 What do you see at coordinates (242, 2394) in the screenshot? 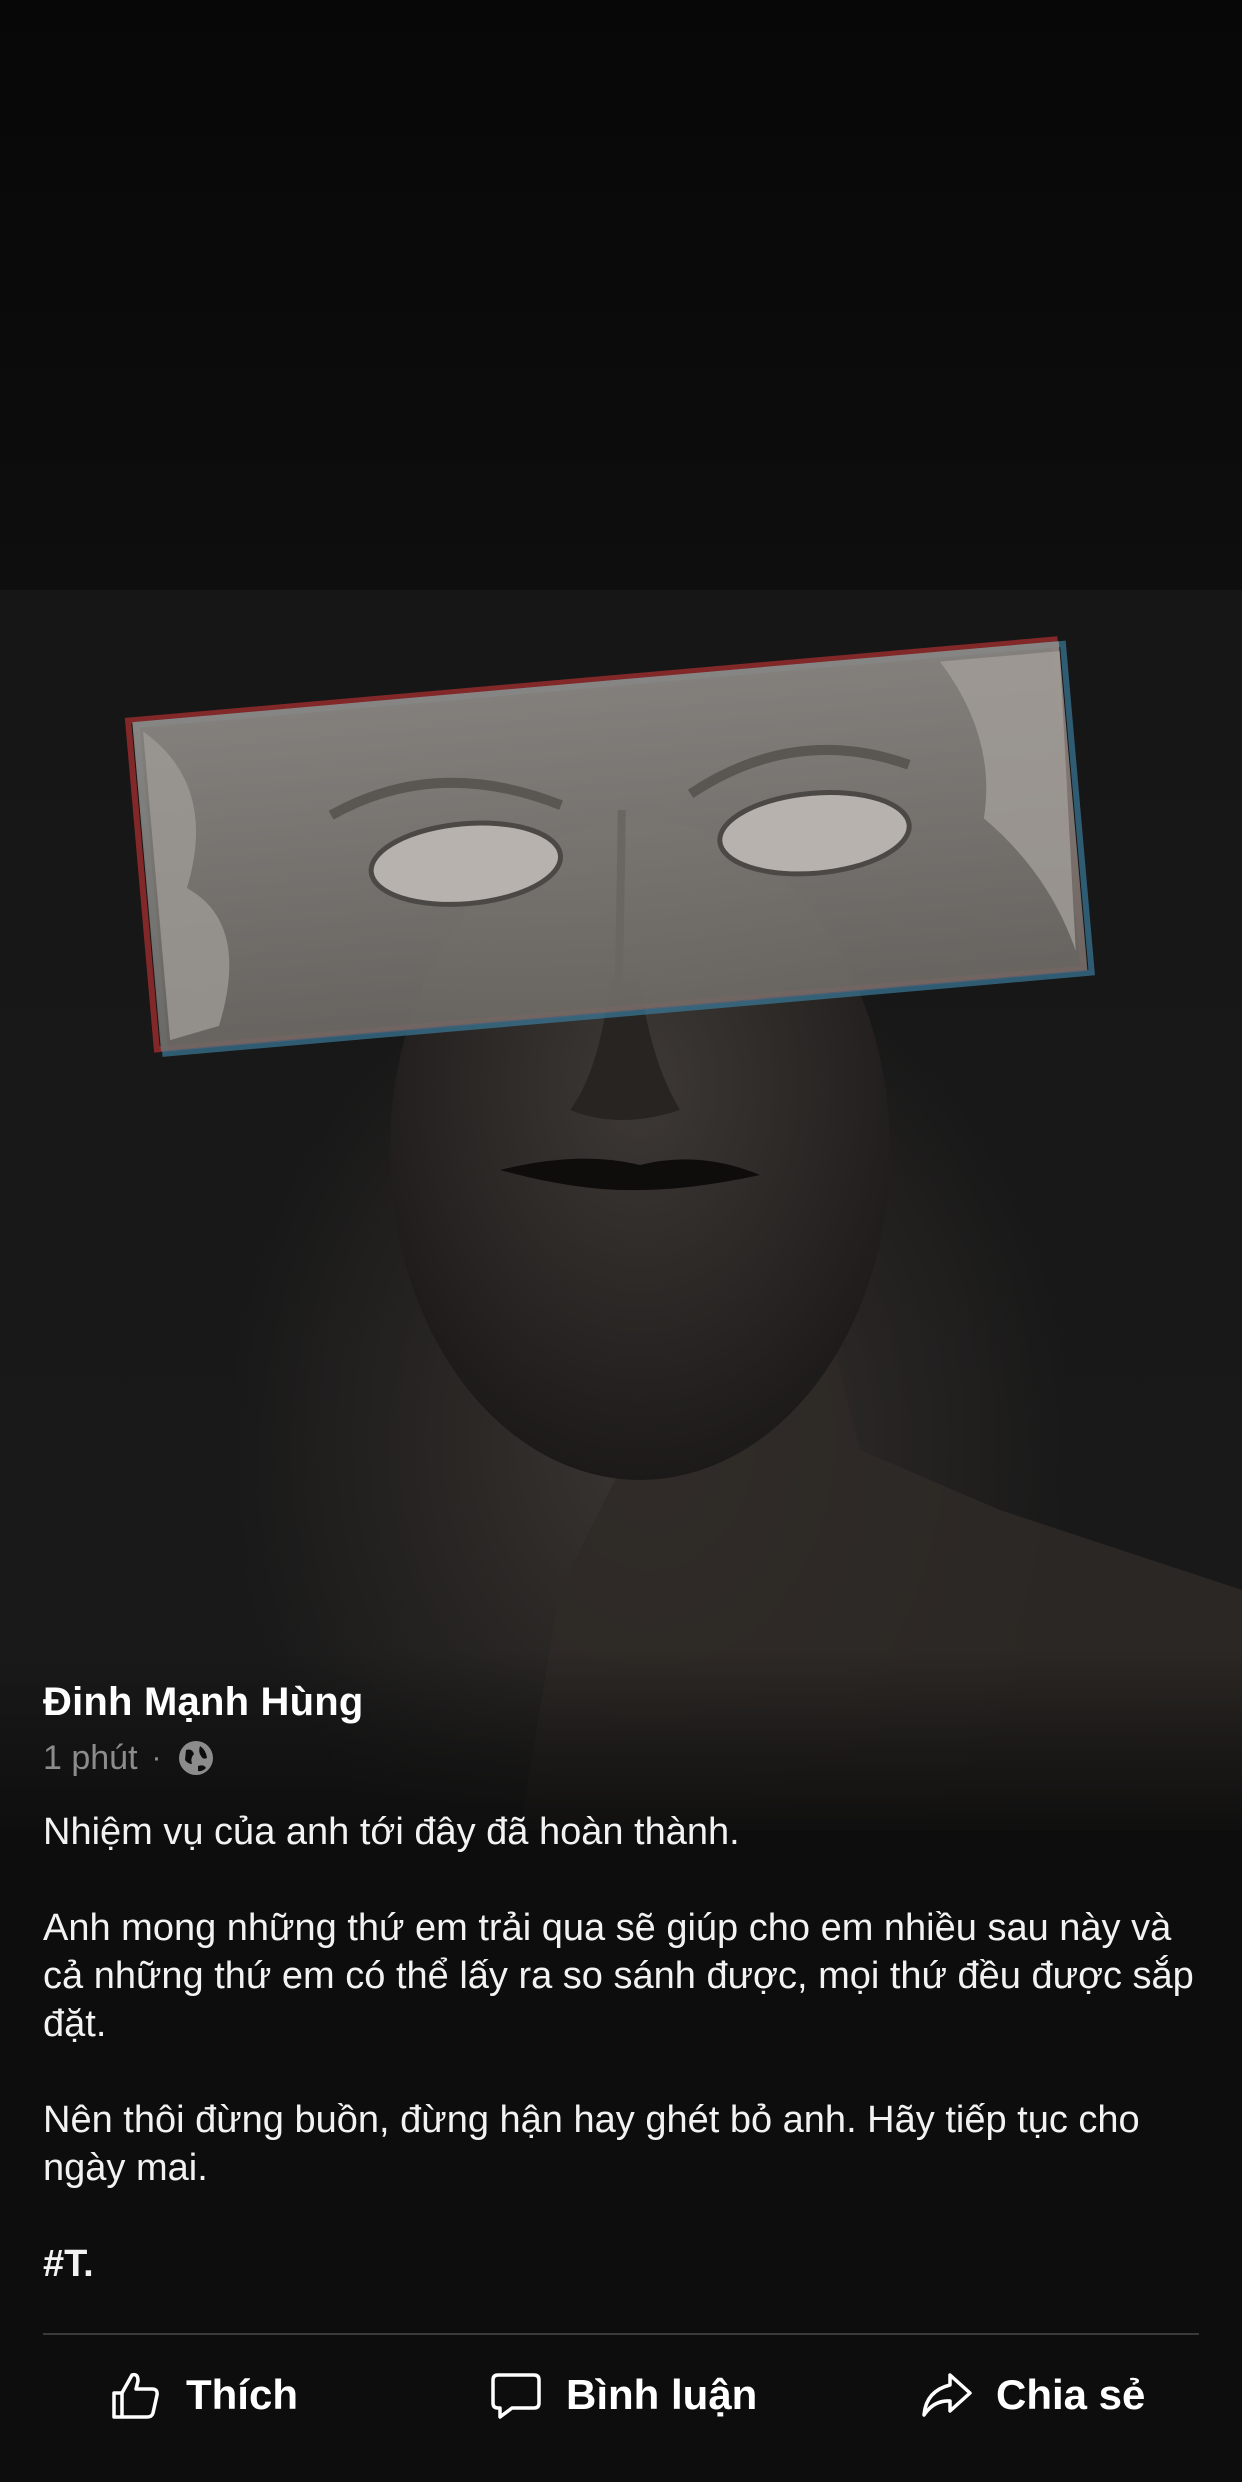
I see `like-label: Thích` at bounding box center [242, 2394].